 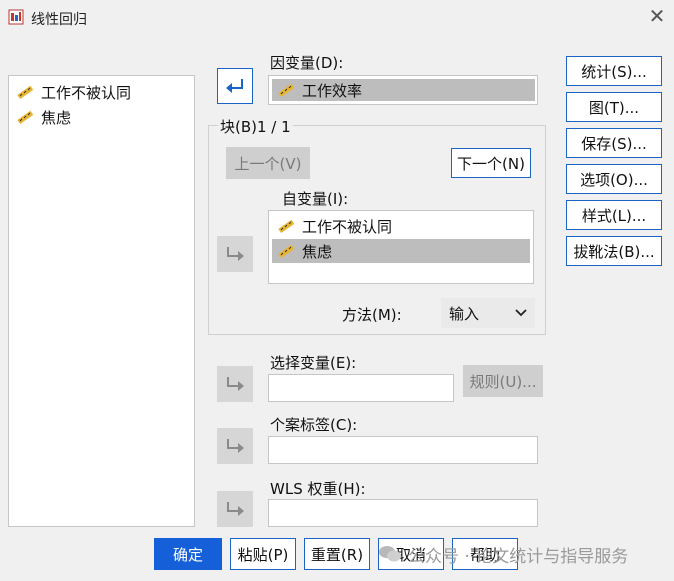 What do you see at coordinates (59, 20) in the screenshot?
I see `window-title: 线性回归` at bounding box center [59, 20].